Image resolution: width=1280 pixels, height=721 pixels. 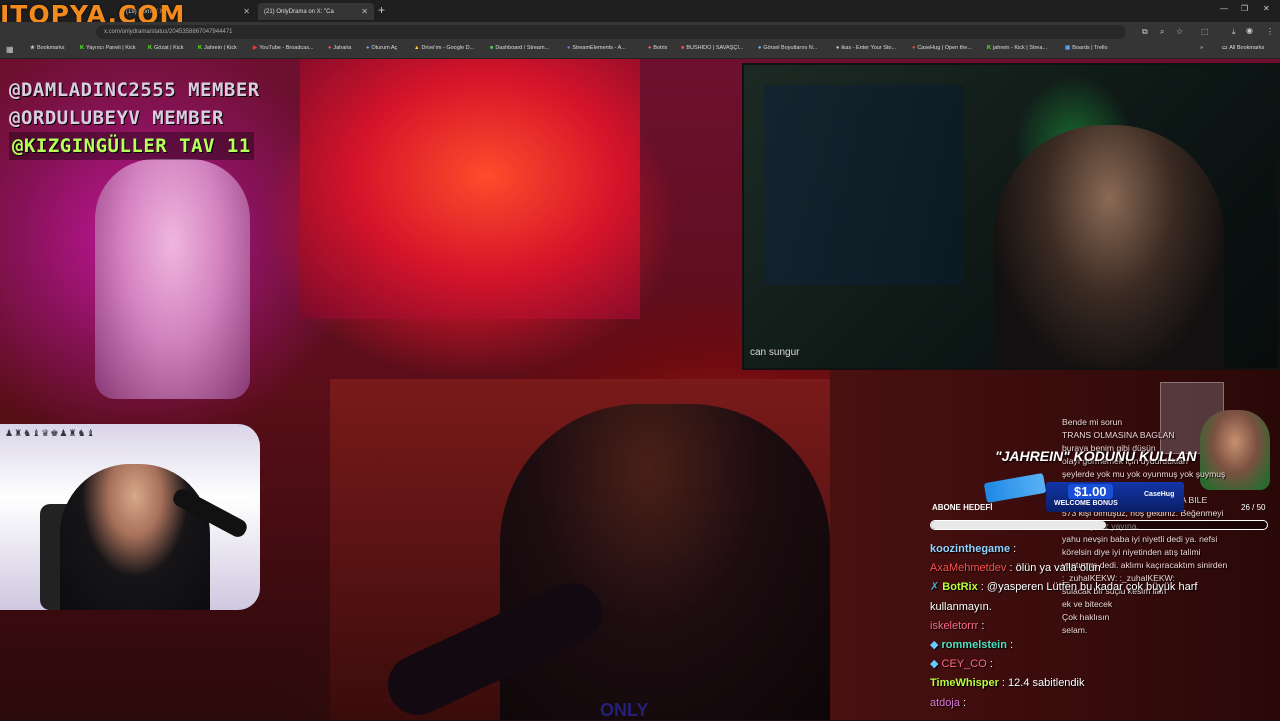 I want to click on extensions-icon: ⬚, so click(x=1205, y=31).